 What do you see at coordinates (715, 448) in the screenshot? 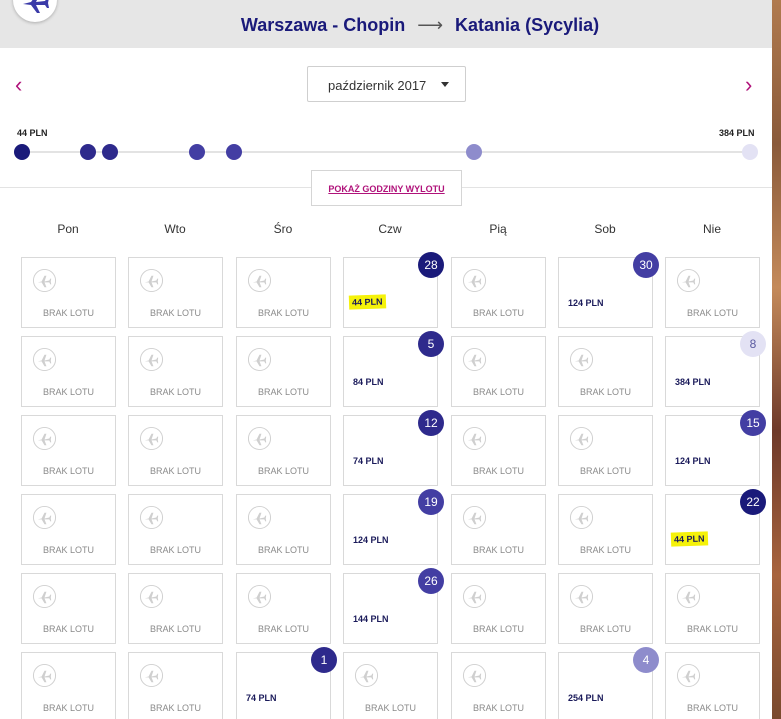
I see `calendar-day-flight: 124 PLN 15` at bounding box center [715, 448].